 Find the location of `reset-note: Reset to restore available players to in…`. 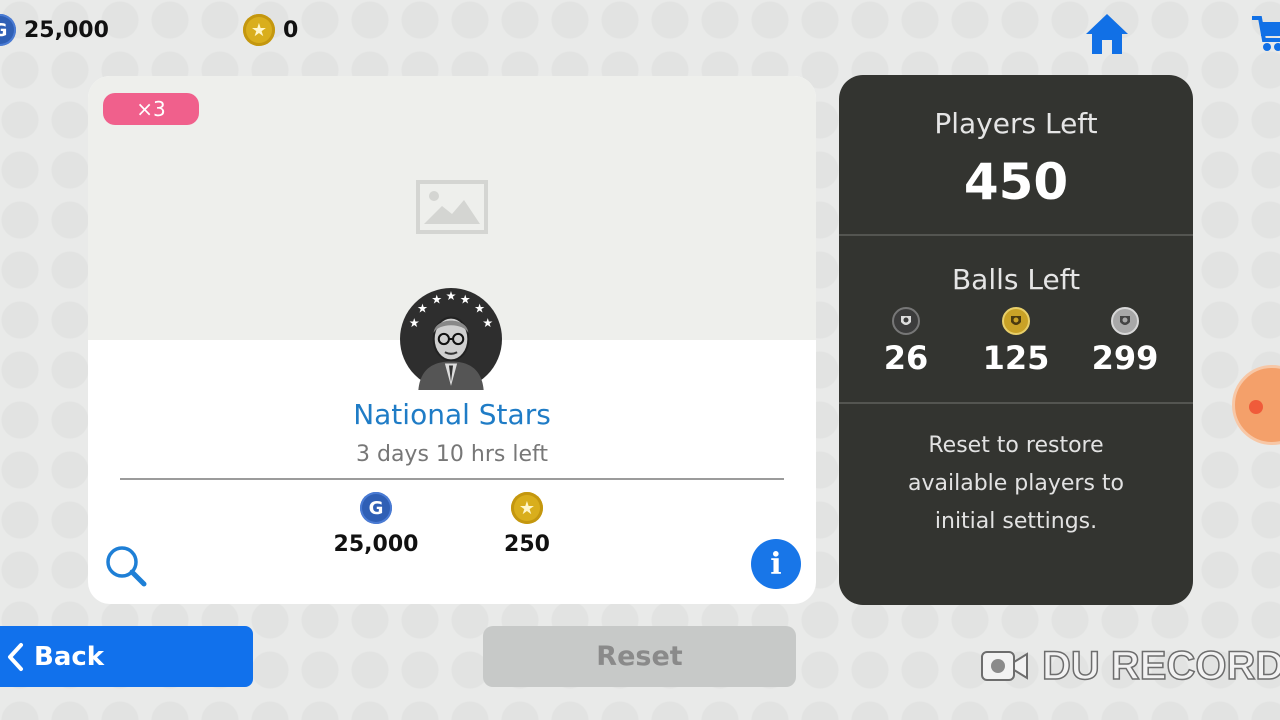

reset-note: Reset to restore available players to in… is located at coordinates (1016, 483).